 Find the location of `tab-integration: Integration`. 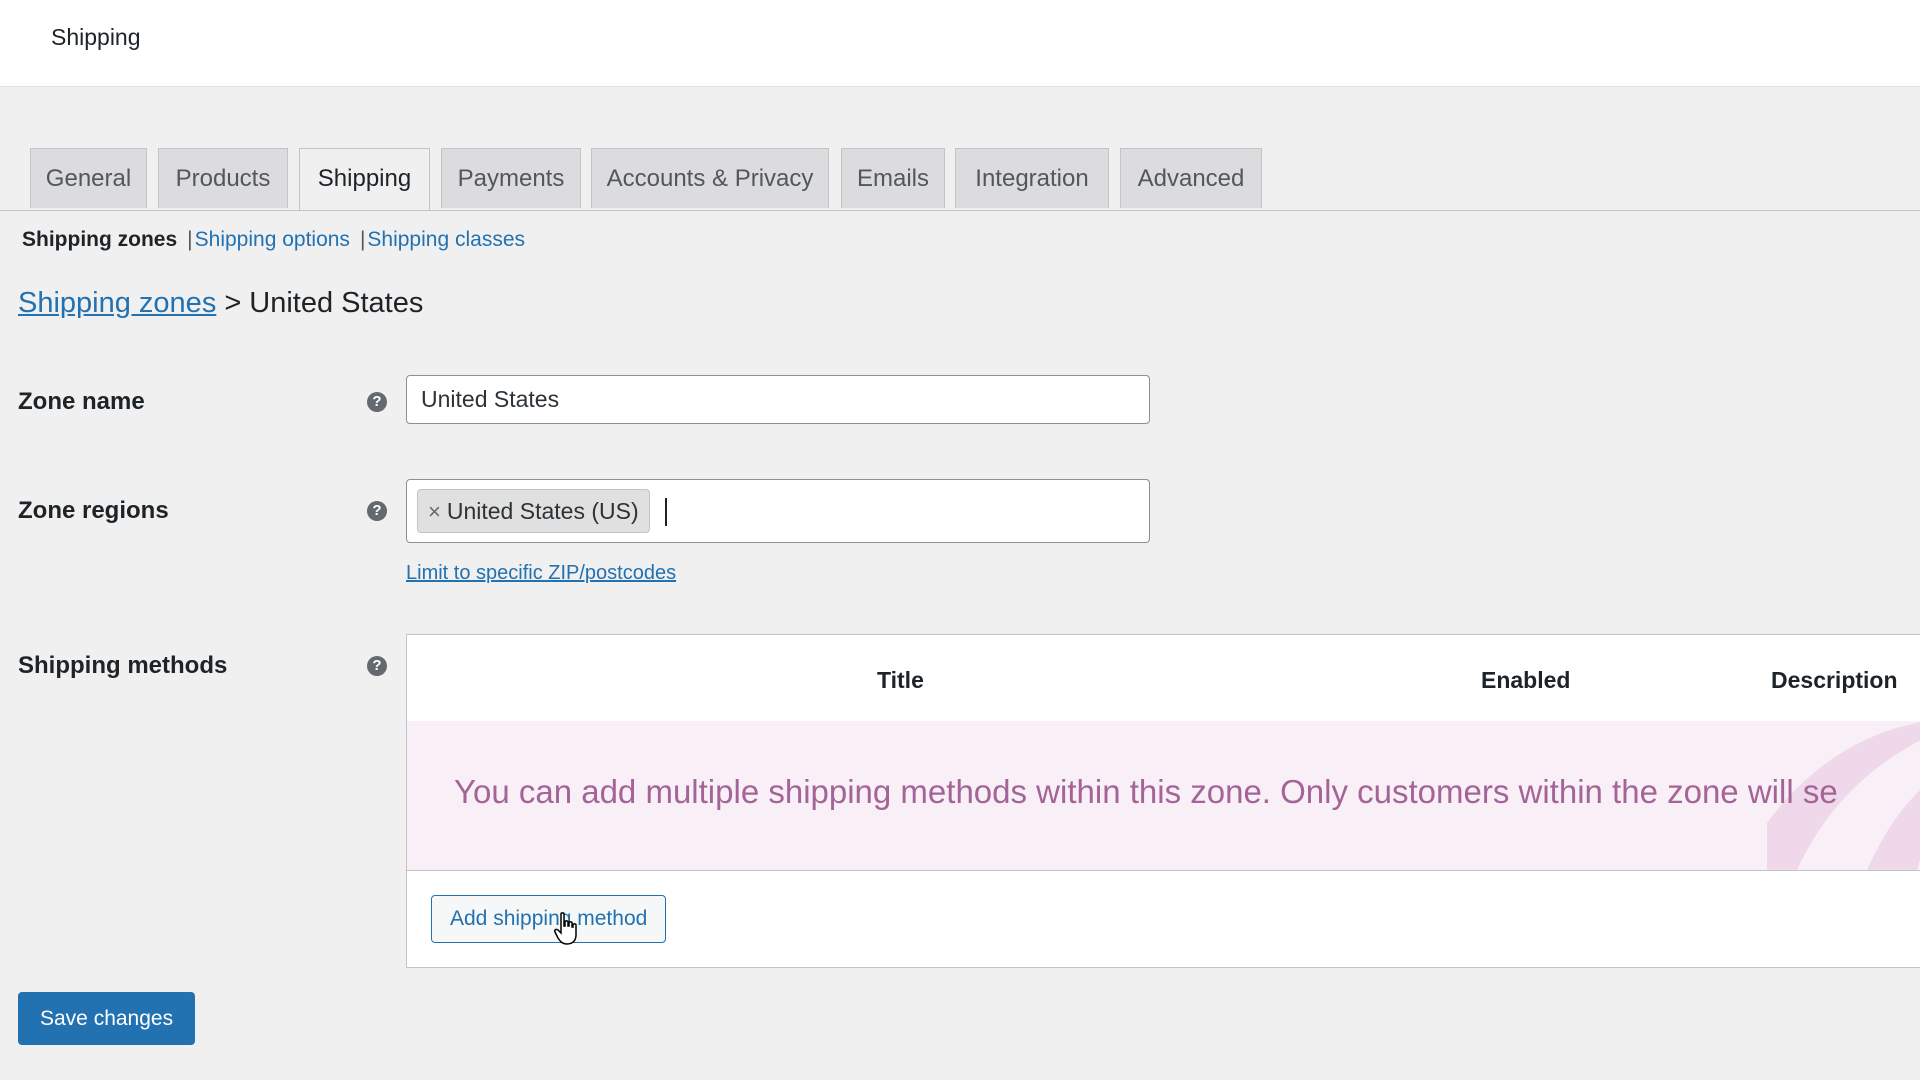

tab-integration: Integration is located at coordinates (1032, 178).